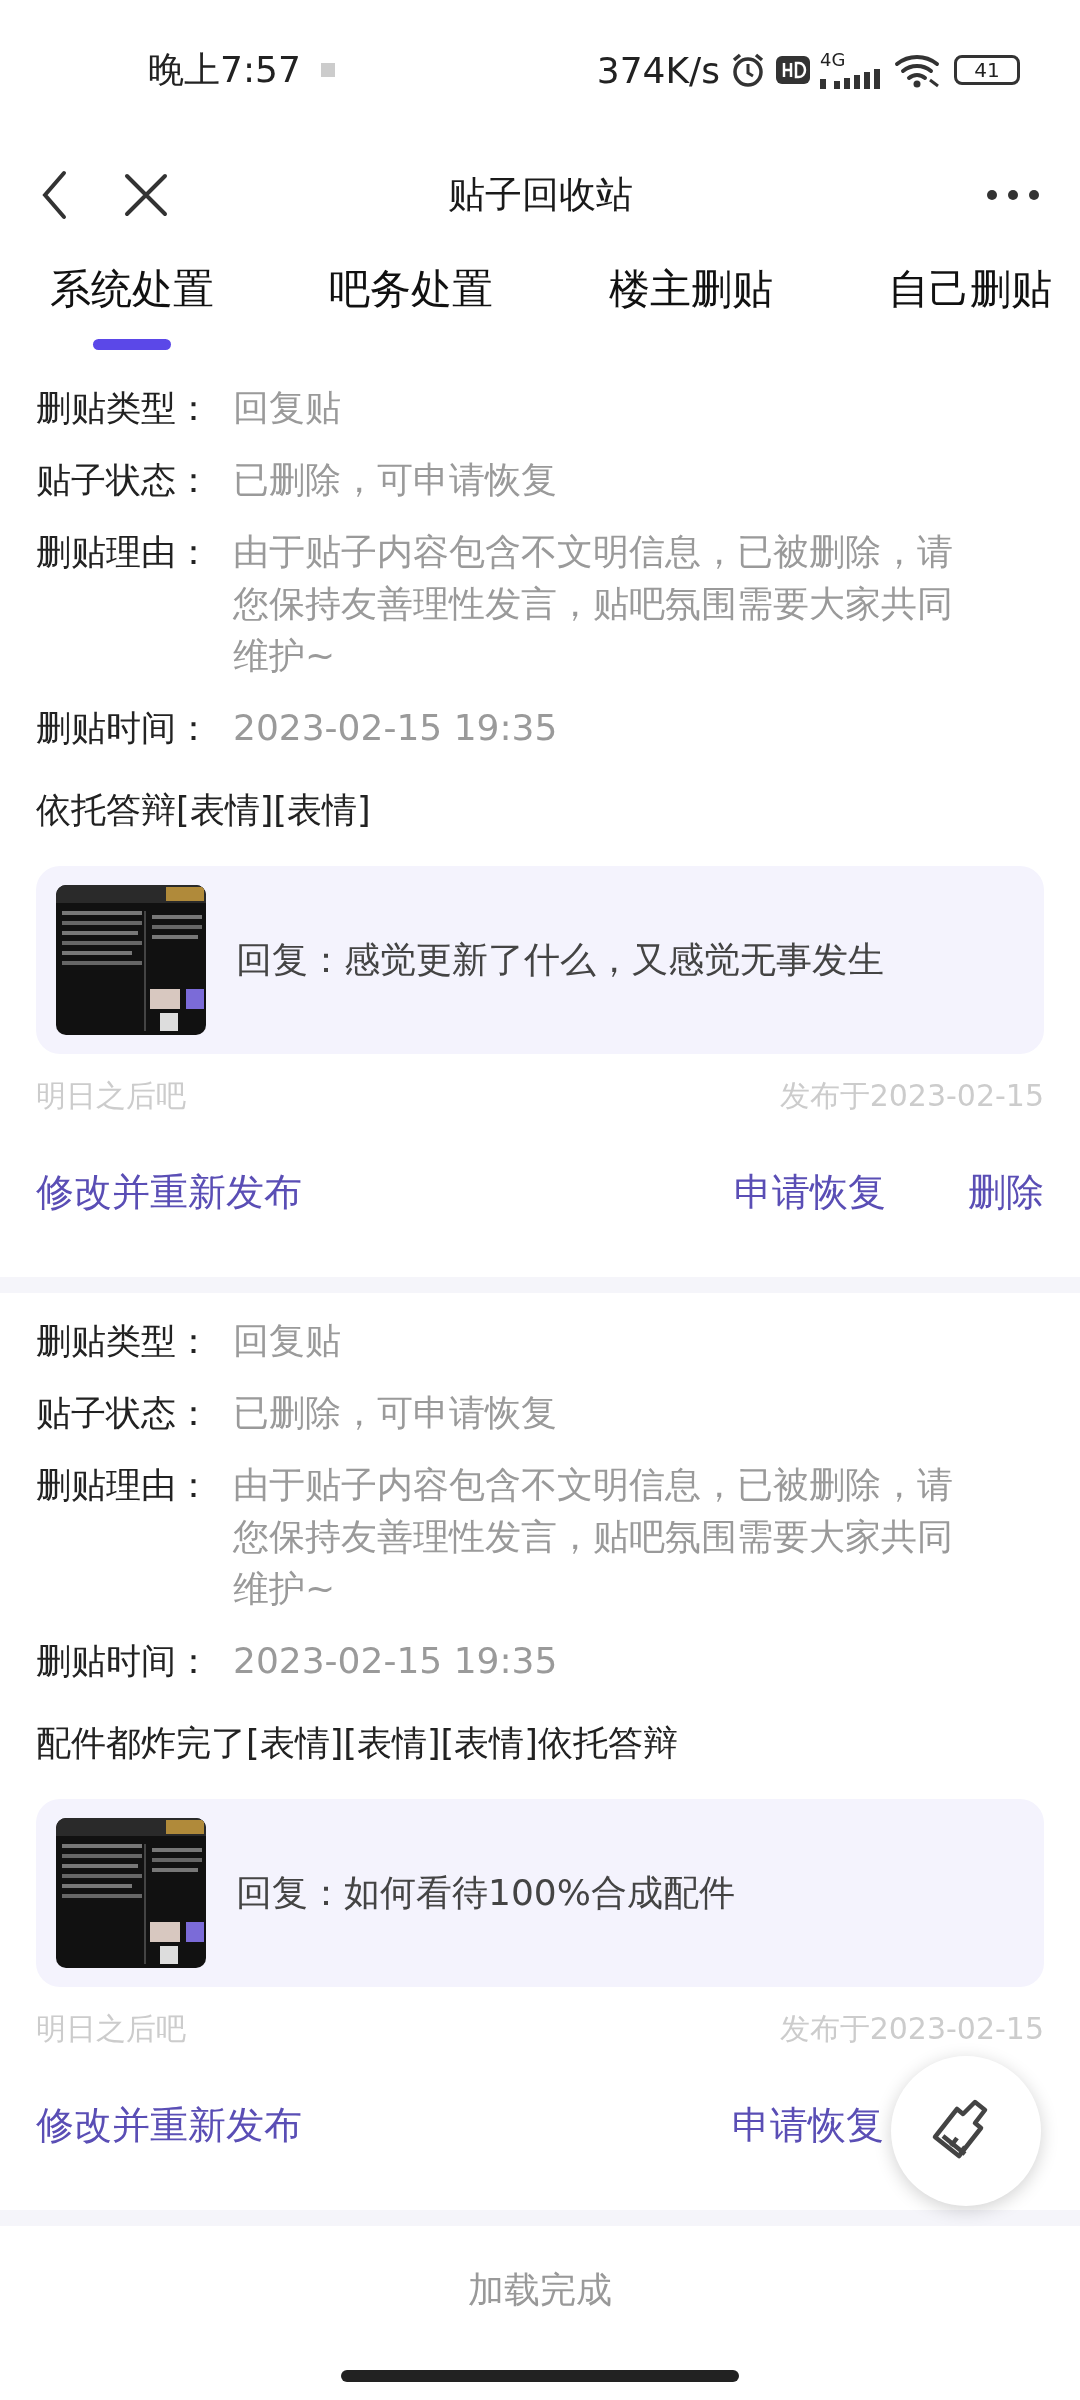 This screenshot has height=2400, width=1080. What do you see at coordinates (1013, 195) in the screenshot?
I see `more-icon` at bounding box center [1013, 195].